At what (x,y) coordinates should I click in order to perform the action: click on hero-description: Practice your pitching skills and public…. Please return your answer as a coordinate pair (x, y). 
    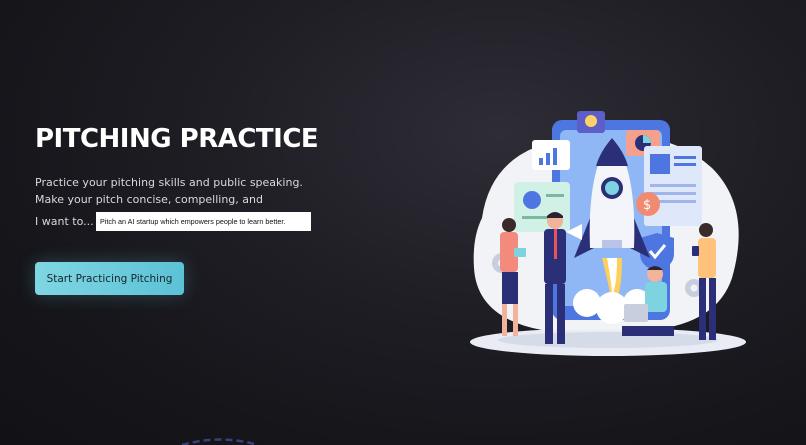
    Looking at the image, I should click on (185, 191).